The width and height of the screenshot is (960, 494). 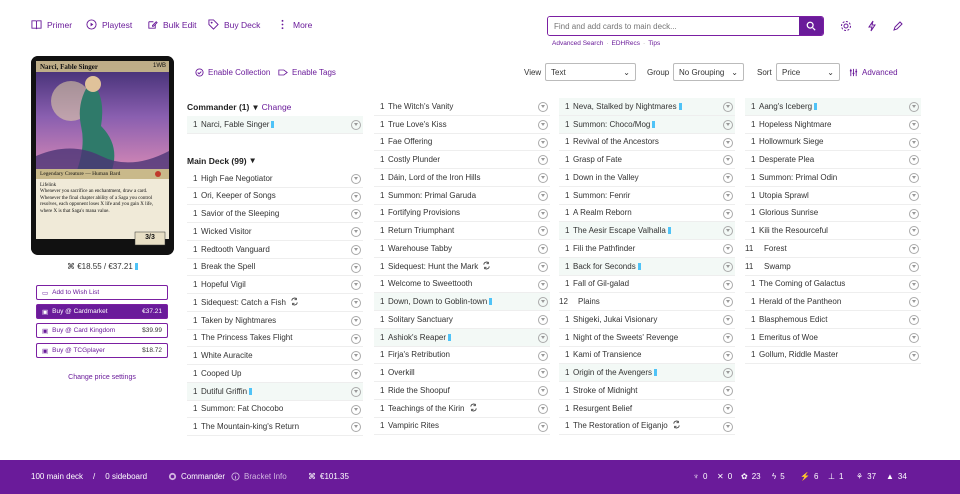 What do you see at coordinates (275, 303) in the screenshot?
I see `card-row: 1 Sidequest: Catch a Fish` at bounding box center [275, 303].